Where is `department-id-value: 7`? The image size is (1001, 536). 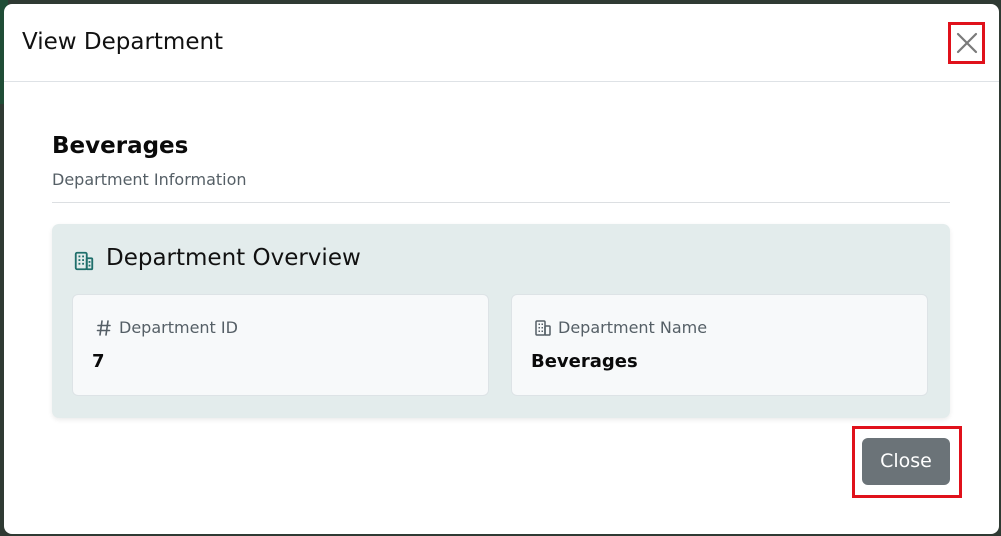
department-id-value: 7 is located at coordinates (98, 361).